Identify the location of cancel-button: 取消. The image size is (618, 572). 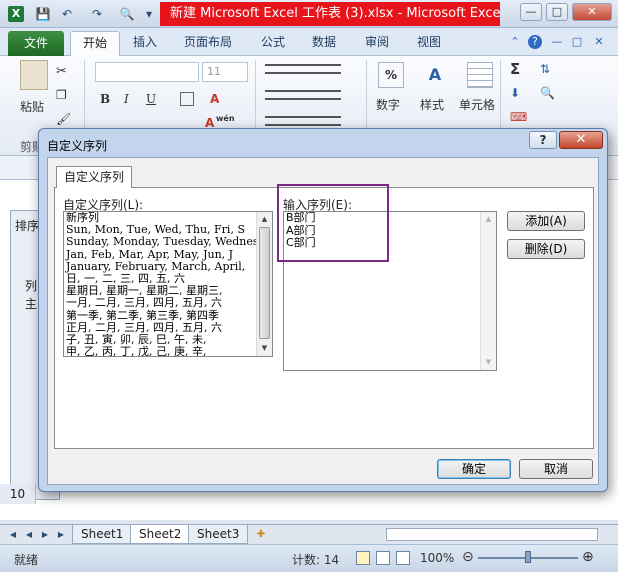
(556, 469).